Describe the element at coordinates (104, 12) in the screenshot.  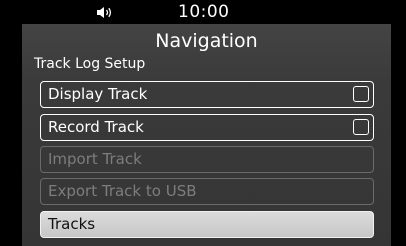
I see `speaker-volume-icon` at that location.